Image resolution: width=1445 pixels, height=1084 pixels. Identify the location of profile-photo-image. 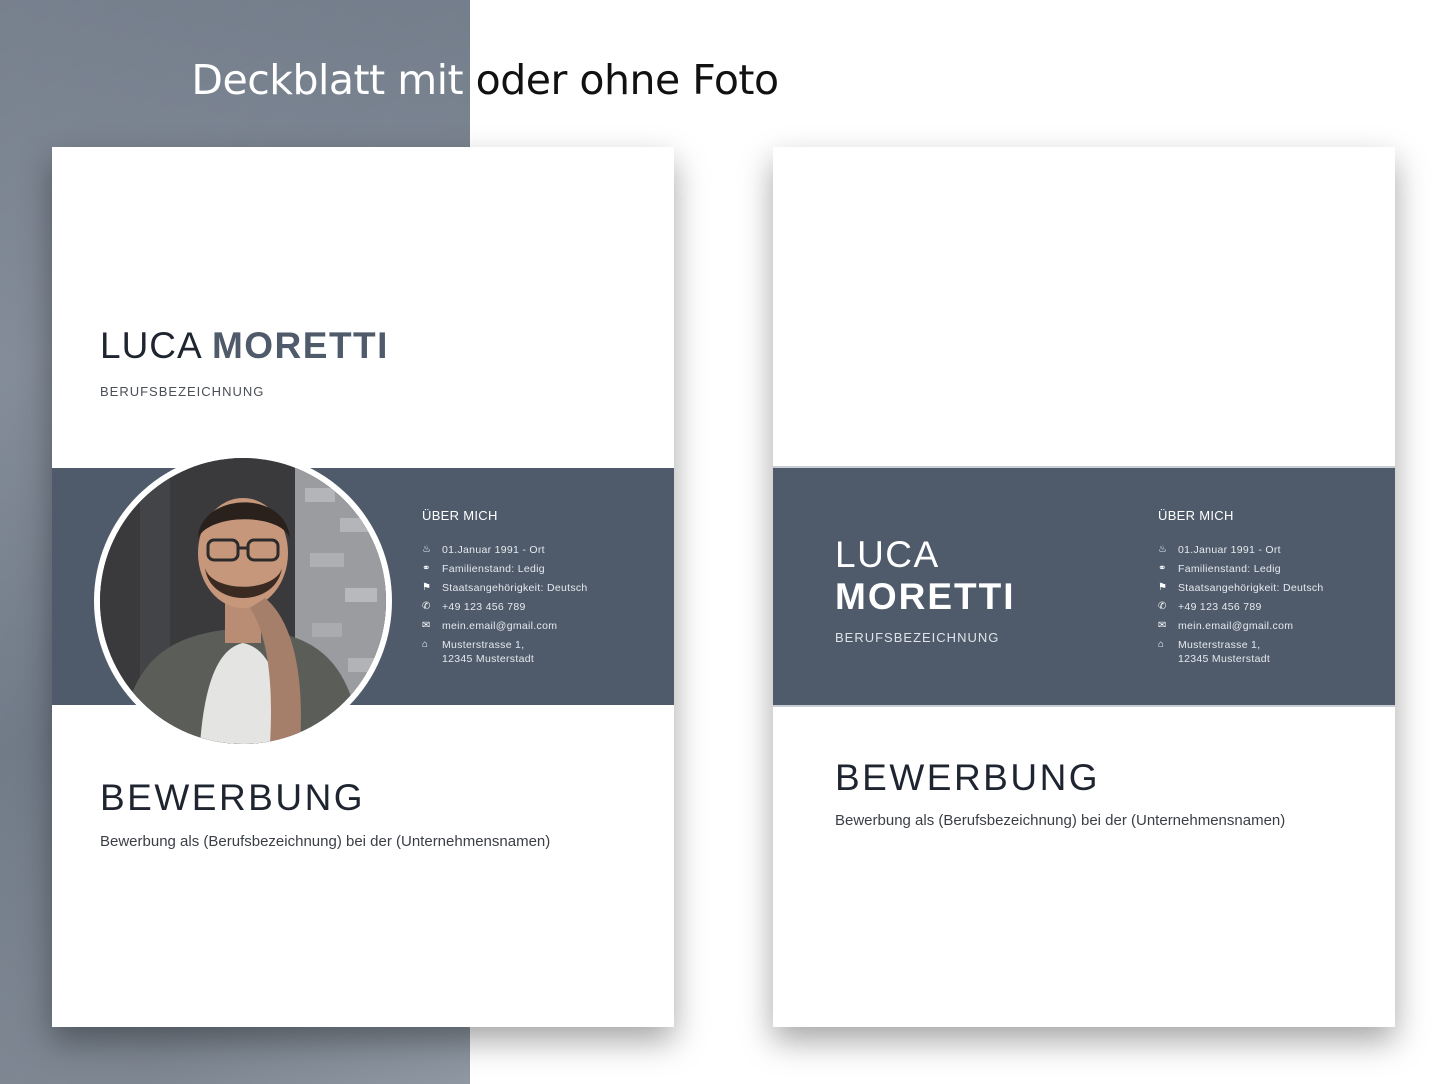
(243, 601).